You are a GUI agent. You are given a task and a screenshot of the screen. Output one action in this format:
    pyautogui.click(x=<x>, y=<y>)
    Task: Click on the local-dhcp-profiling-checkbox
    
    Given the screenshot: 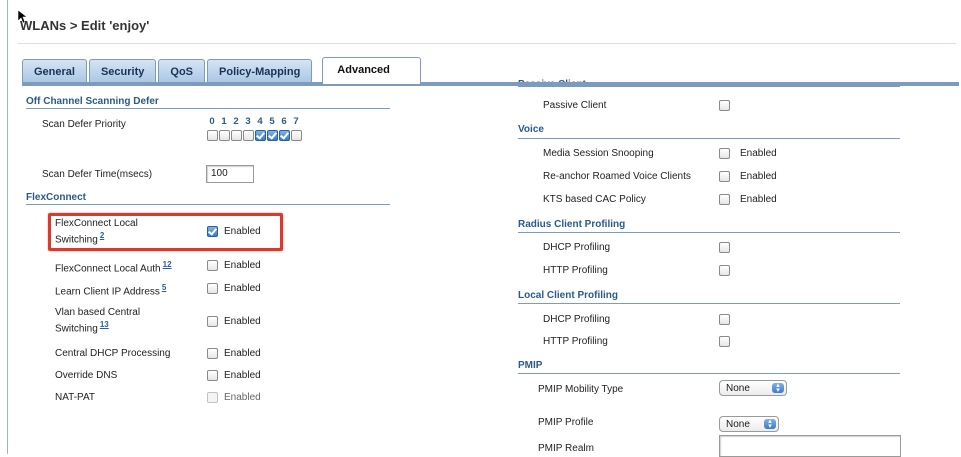 What is the action you would take?
    pyautogui.click(x=724, y=319)
    